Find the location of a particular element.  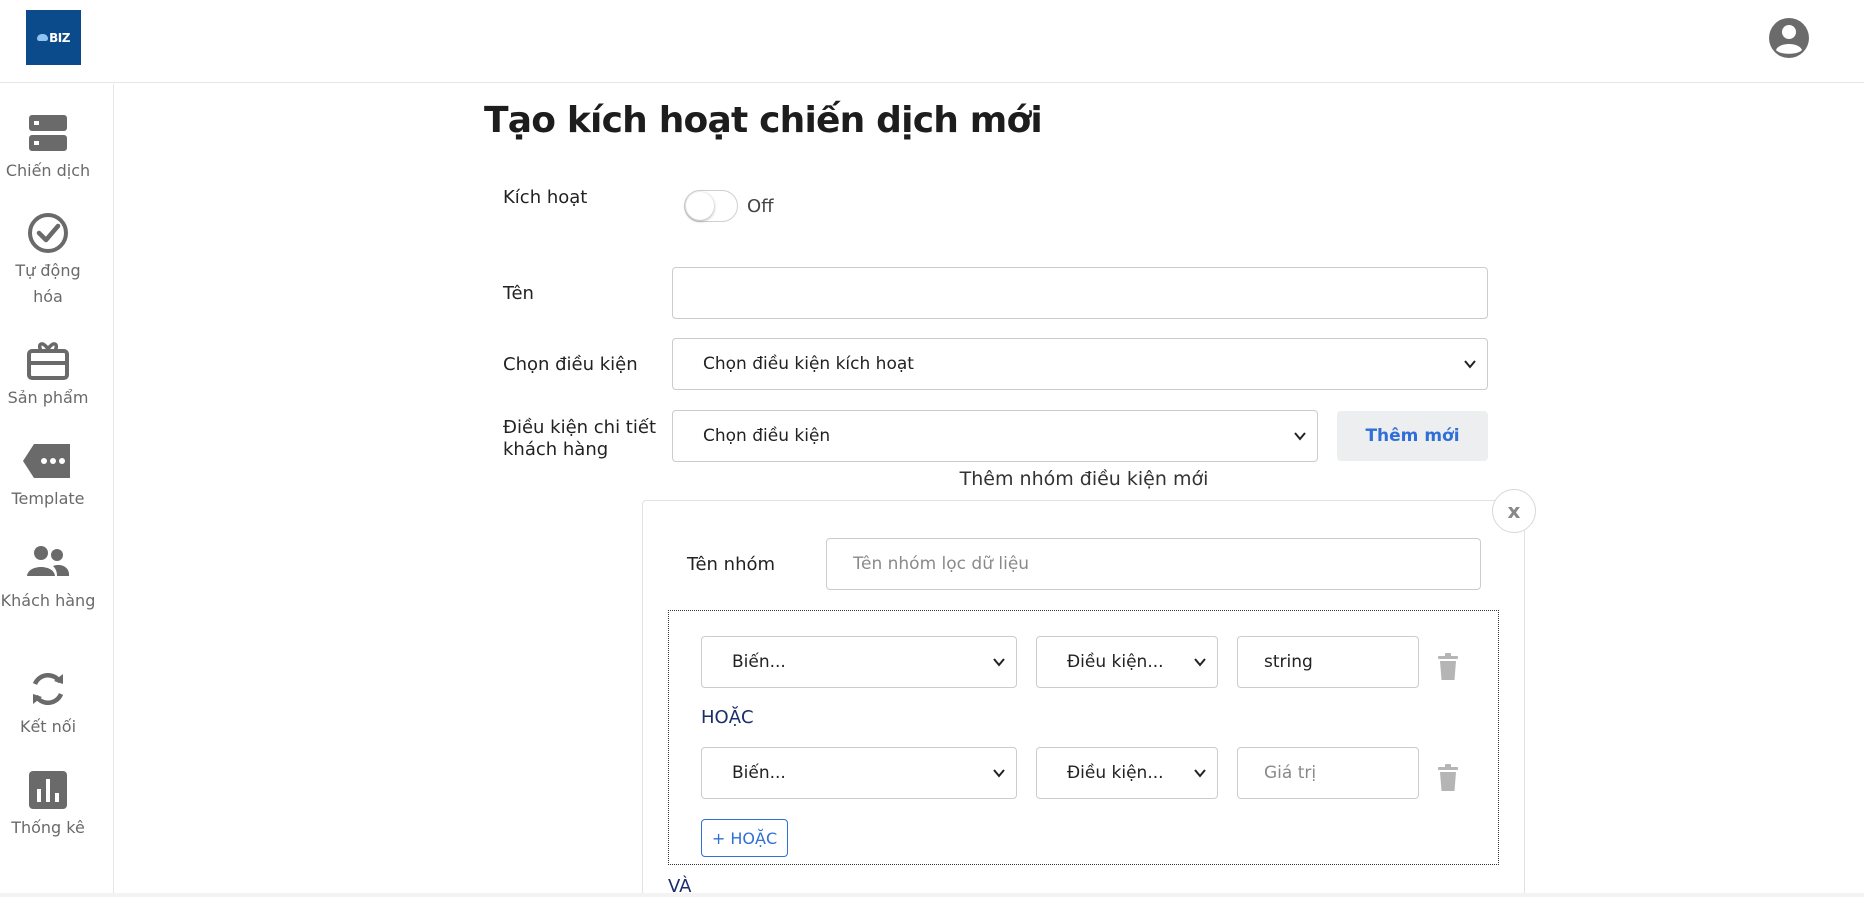

value-input: string is located at coordinates (1328, 662).